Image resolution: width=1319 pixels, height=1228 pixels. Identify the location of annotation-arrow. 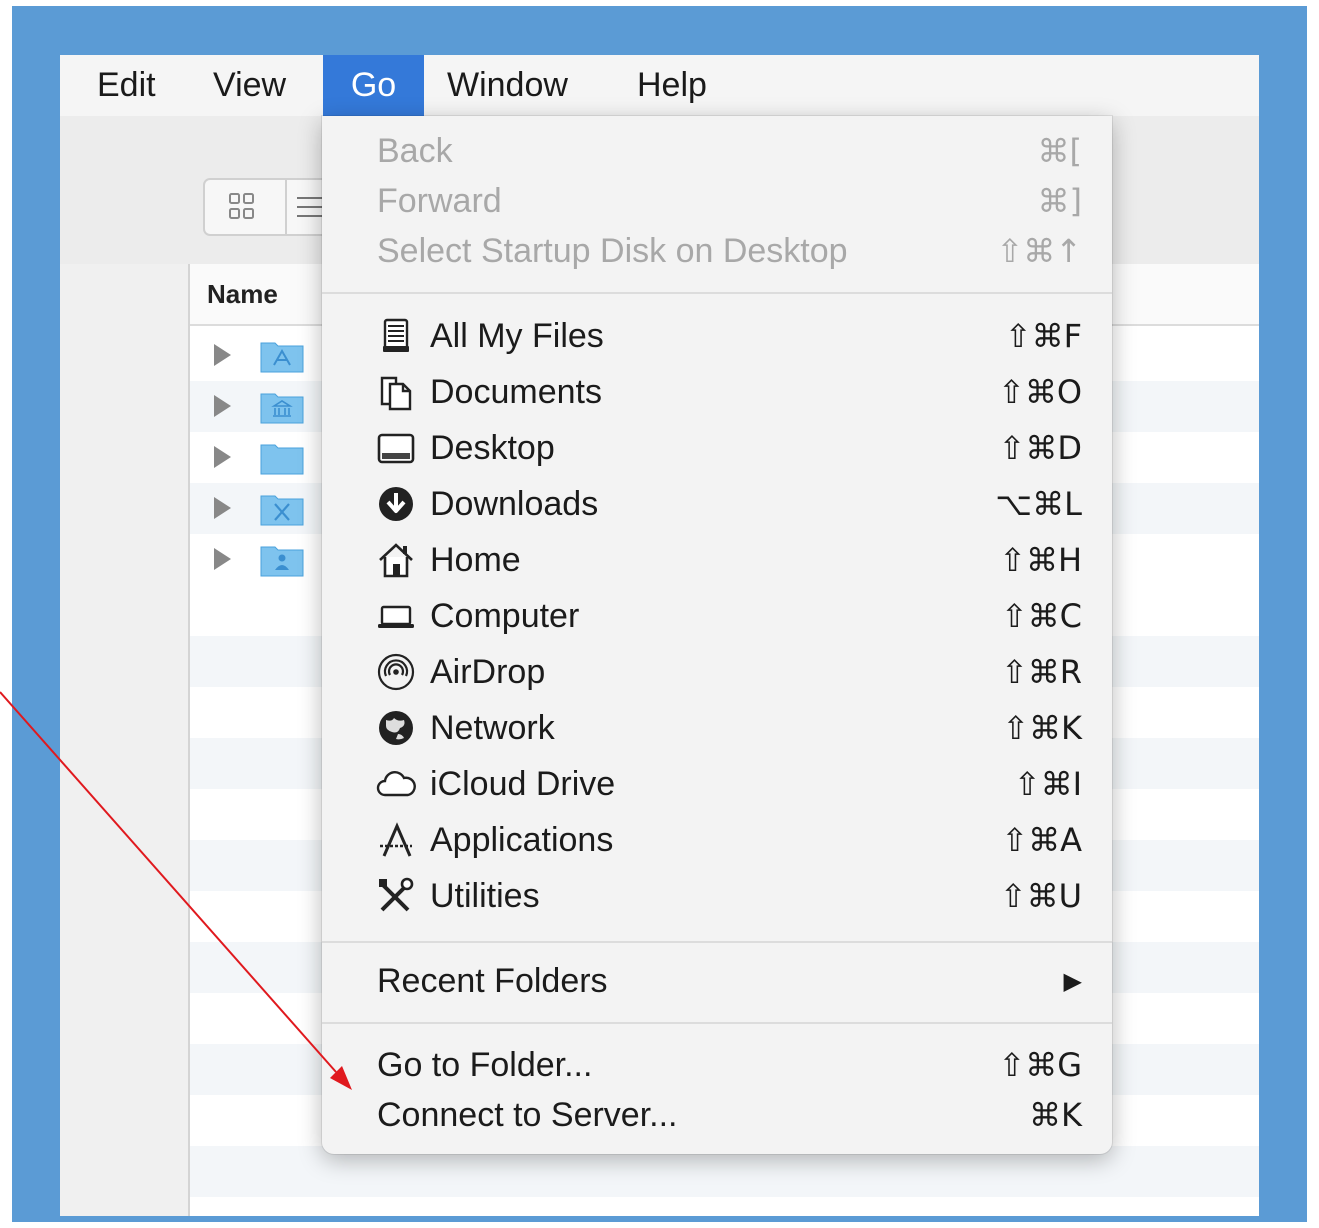
(176, 890).